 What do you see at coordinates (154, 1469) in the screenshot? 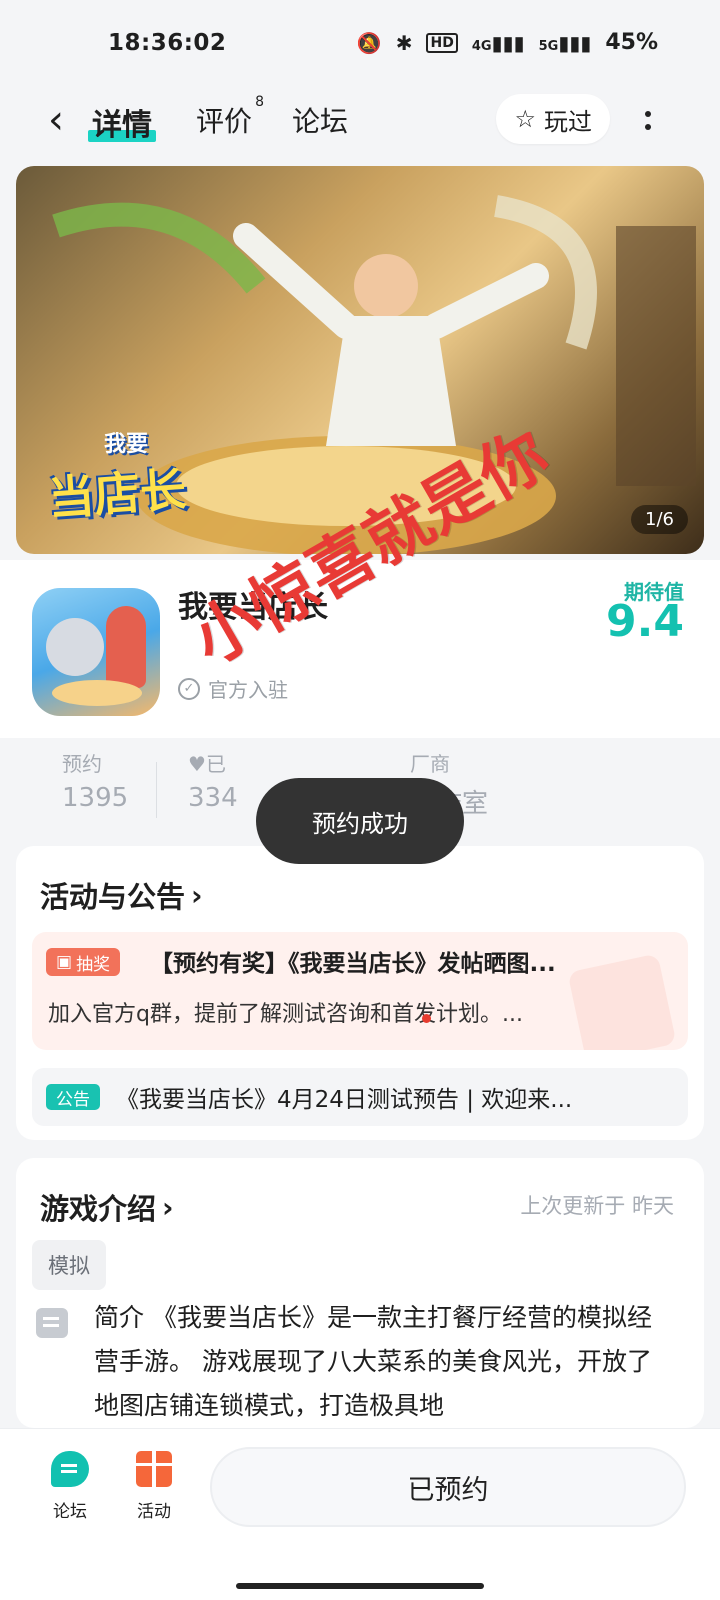
I see `gift-icon` at bounding box center [154, 1469].